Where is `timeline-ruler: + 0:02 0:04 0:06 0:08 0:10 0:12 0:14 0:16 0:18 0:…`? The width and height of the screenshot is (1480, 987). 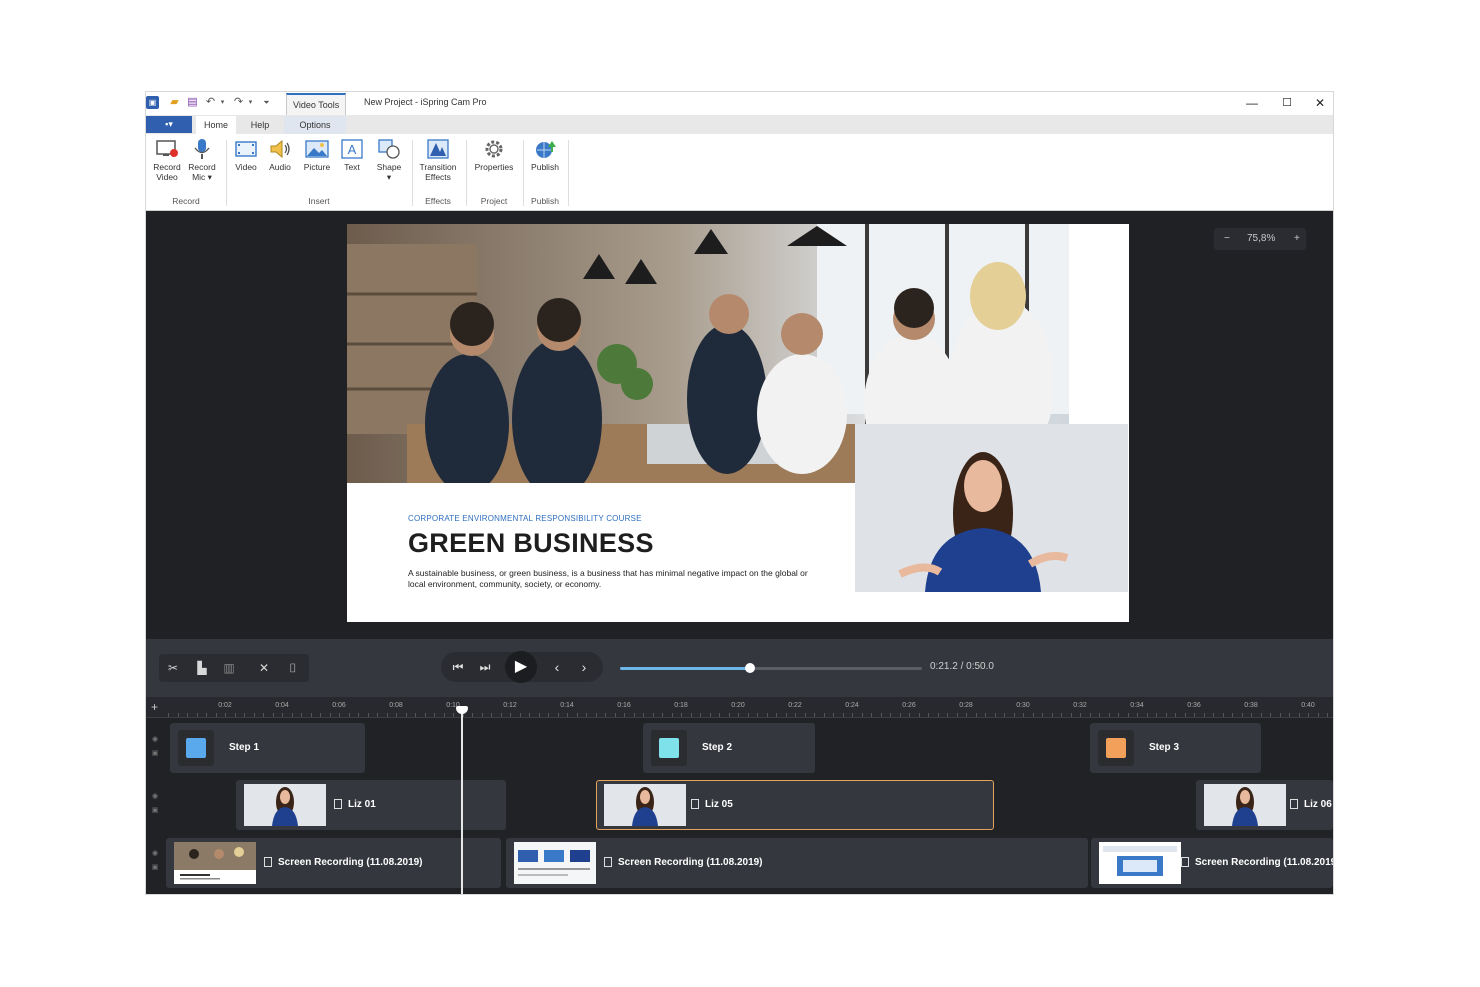
timeline-ruler: + 0:02 0:04 0:06 0:08 0:10 0:12 0:14 0:16 0:18 0:… is located at coordinates (739, 707).